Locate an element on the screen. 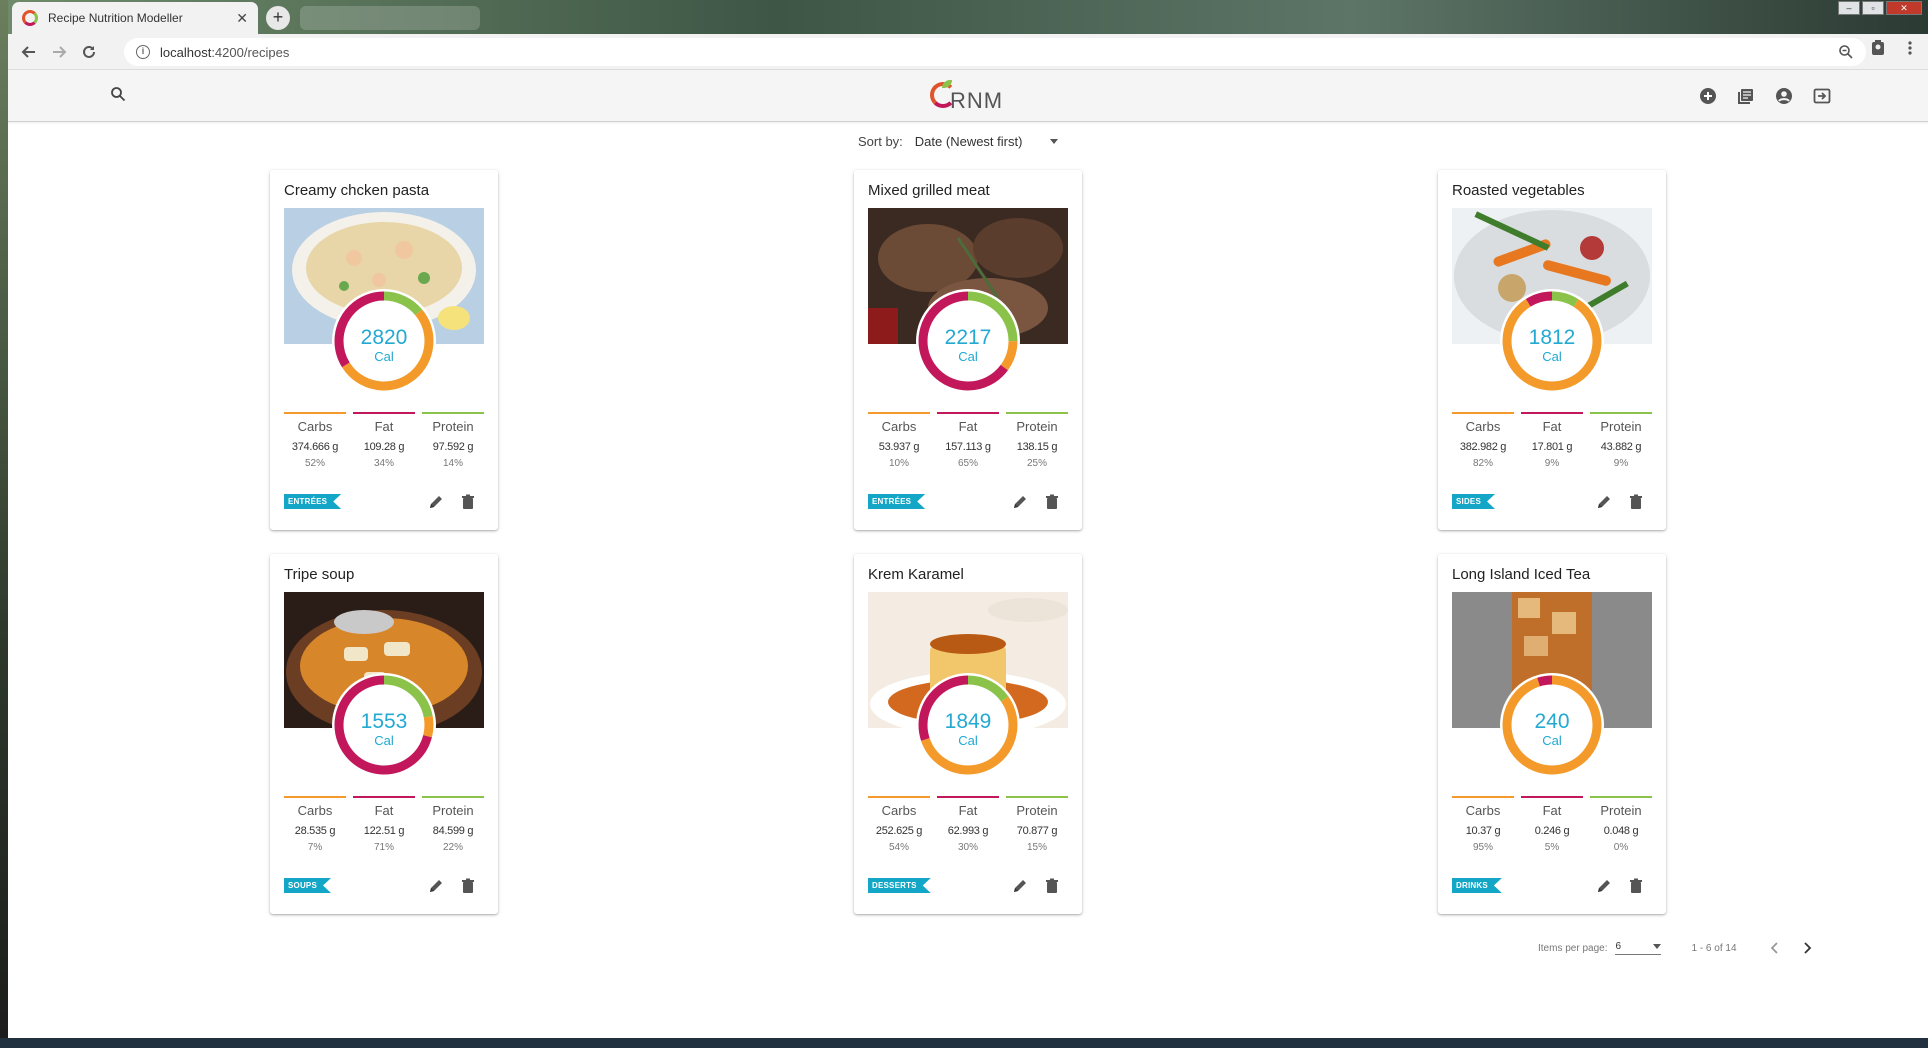 The height and width of the screenshot is (1048, 1928). calorie-donut-chart: 2820 Cal is located at coordinates (384, 341).